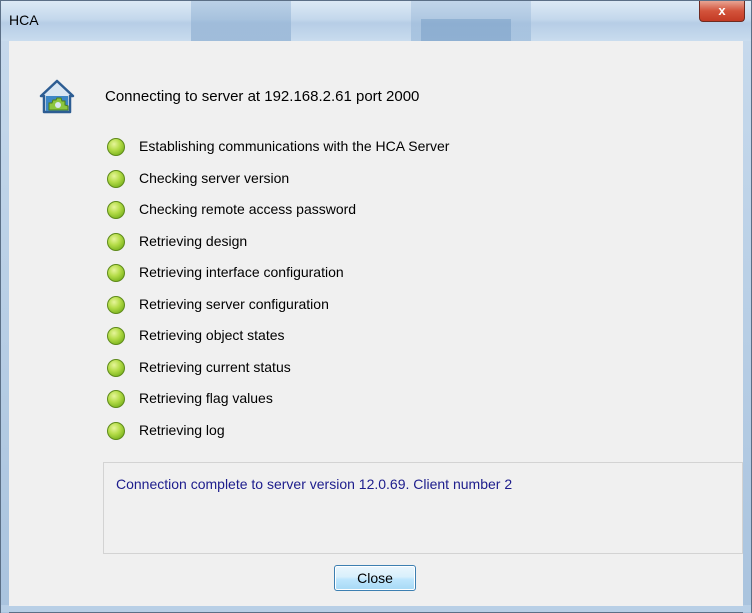  I want to click on close-icon: x, so click(722, 10).